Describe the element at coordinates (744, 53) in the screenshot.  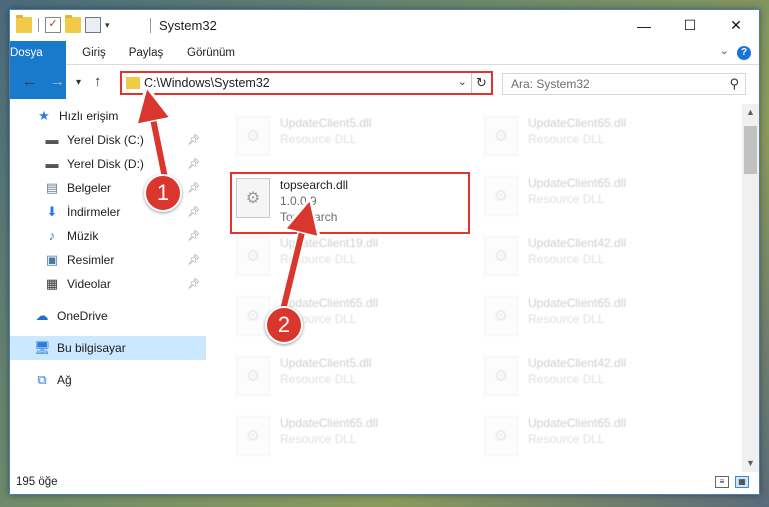
I see `help-icon: ?` at that location.